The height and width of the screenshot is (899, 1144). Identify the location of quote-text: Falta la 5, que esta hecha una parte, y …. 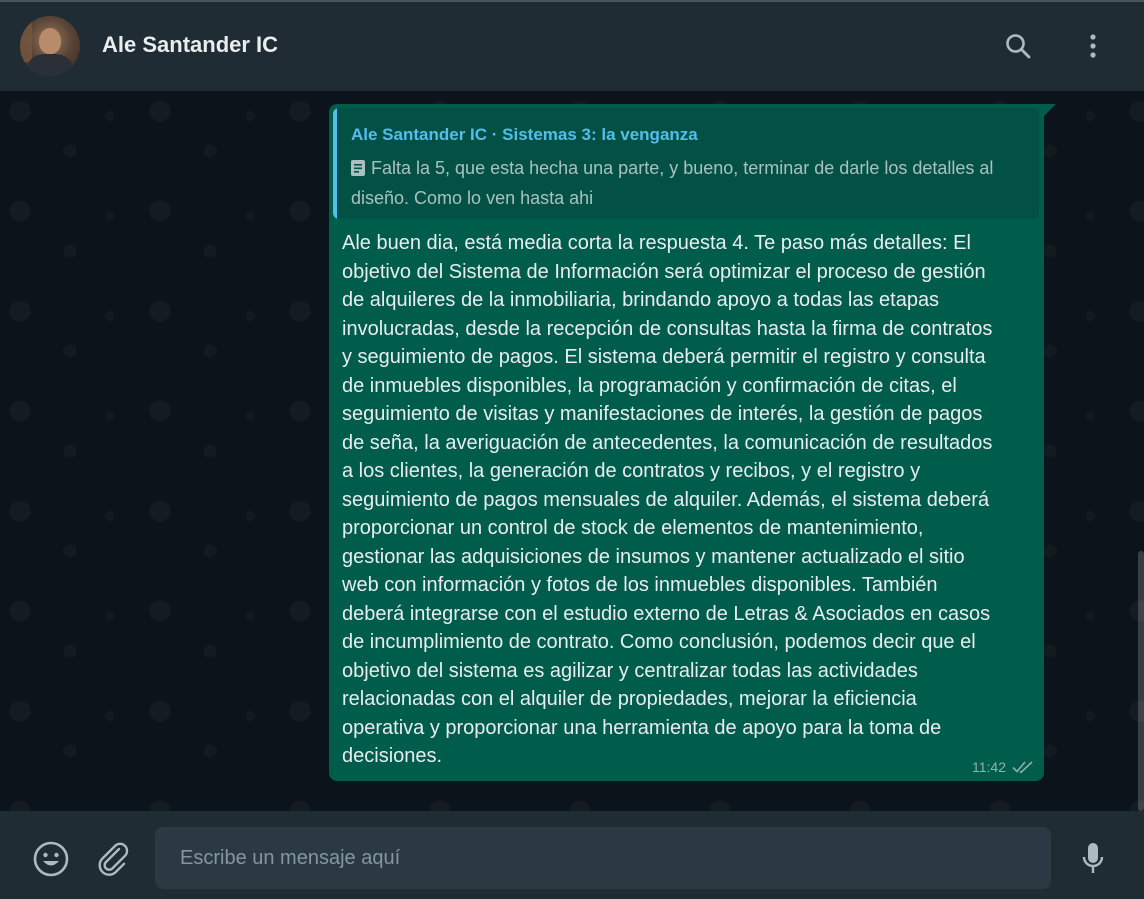
(681, 183).